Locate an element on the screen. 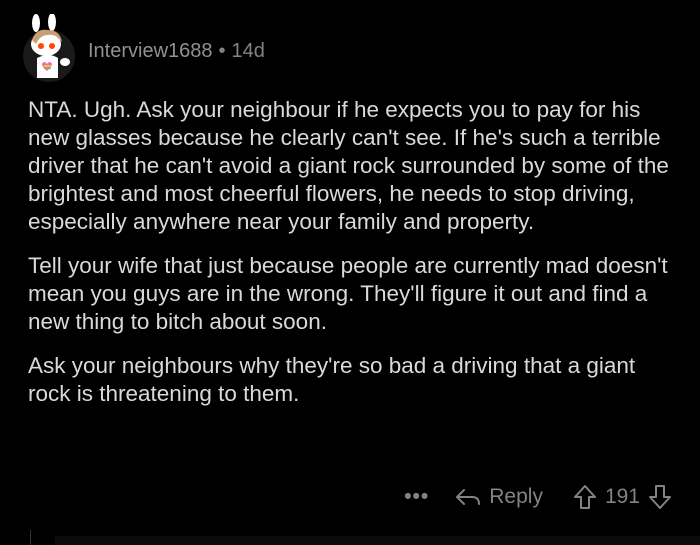  upvote-arrow-icon is located at coordinates (585, 497).